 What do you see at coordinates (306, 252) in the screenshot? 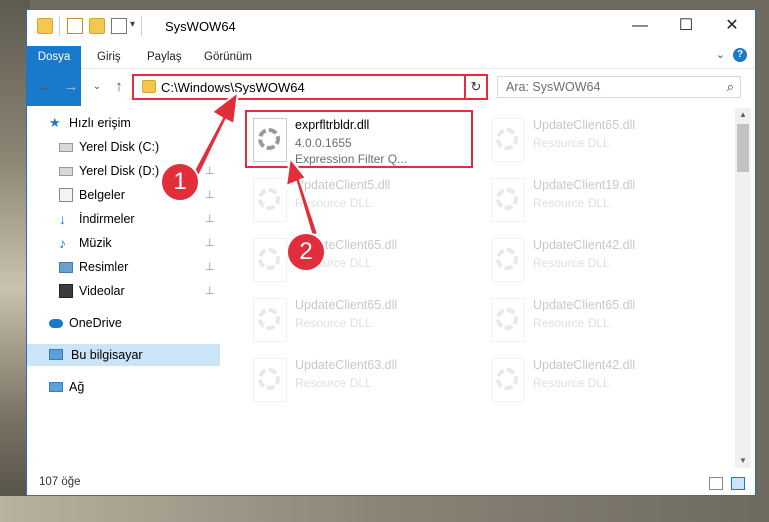
I see `step-marker-2: 2` at bounding box center [306, 252].